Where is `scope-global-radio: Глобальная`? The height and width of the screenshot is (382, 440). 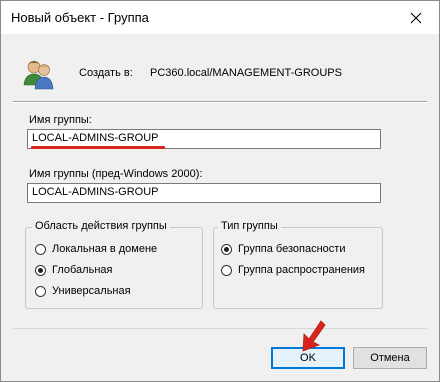 scope-global-radio: Глобальная is located at coordinates (73, 270).